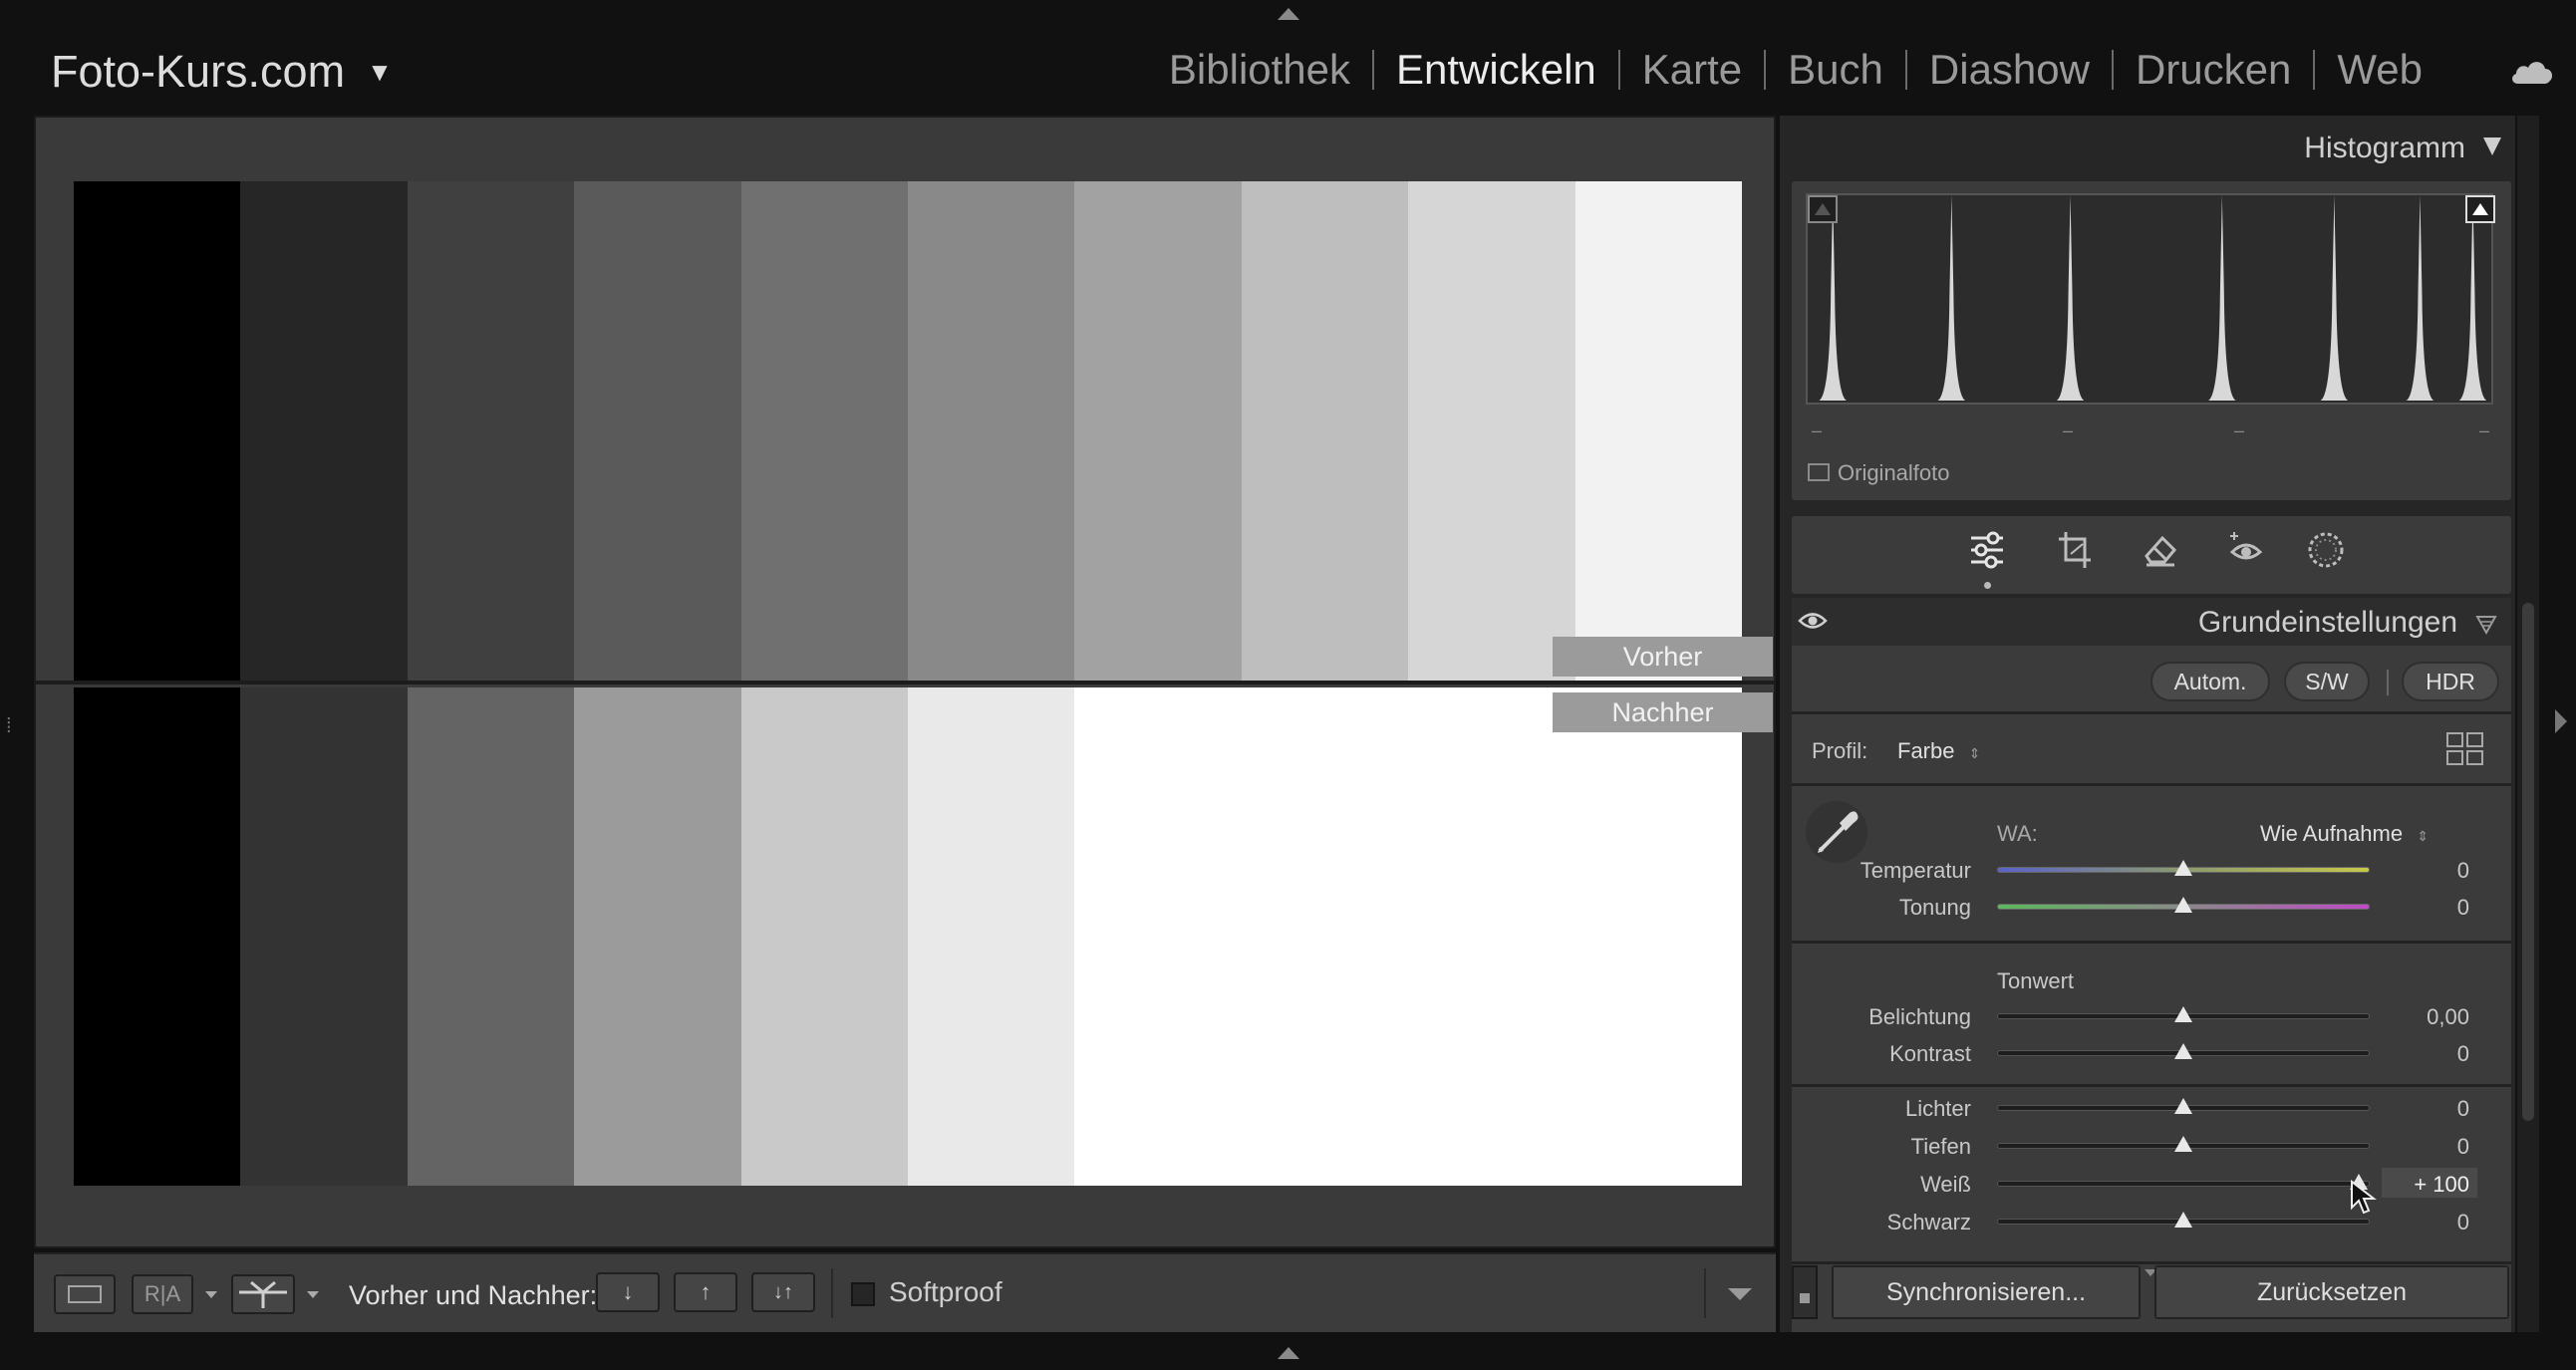  What do you see at coordinates (2561, 721) in the screenshot?
I see `right-panel-toggle-icon` at bounding box center [2561, 721].